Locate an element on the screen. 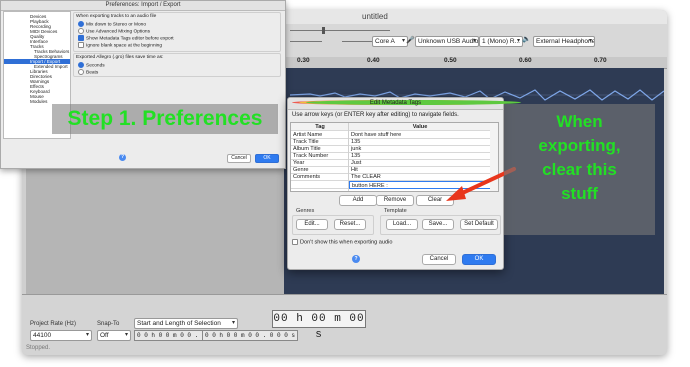  advanced-mixing-option: Use Advanced Mixing Options is located at coordinates (114, 31).